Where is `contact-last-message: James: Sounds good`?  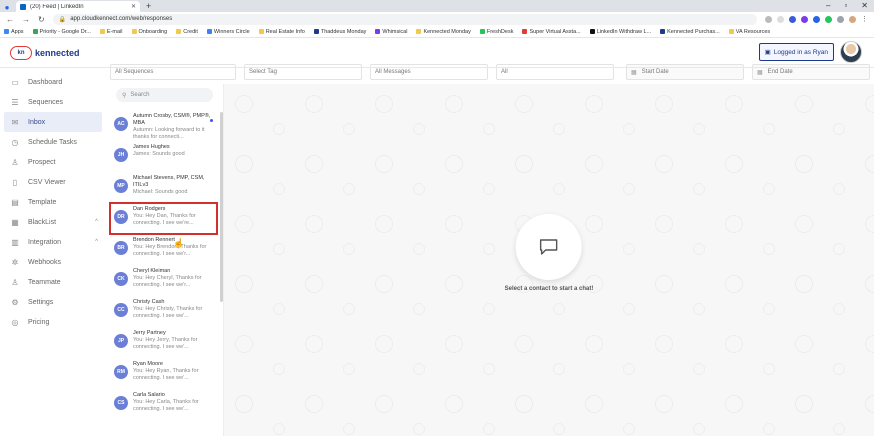
contact-last-message: James: Sounds good is located at coordinates (159, 154).